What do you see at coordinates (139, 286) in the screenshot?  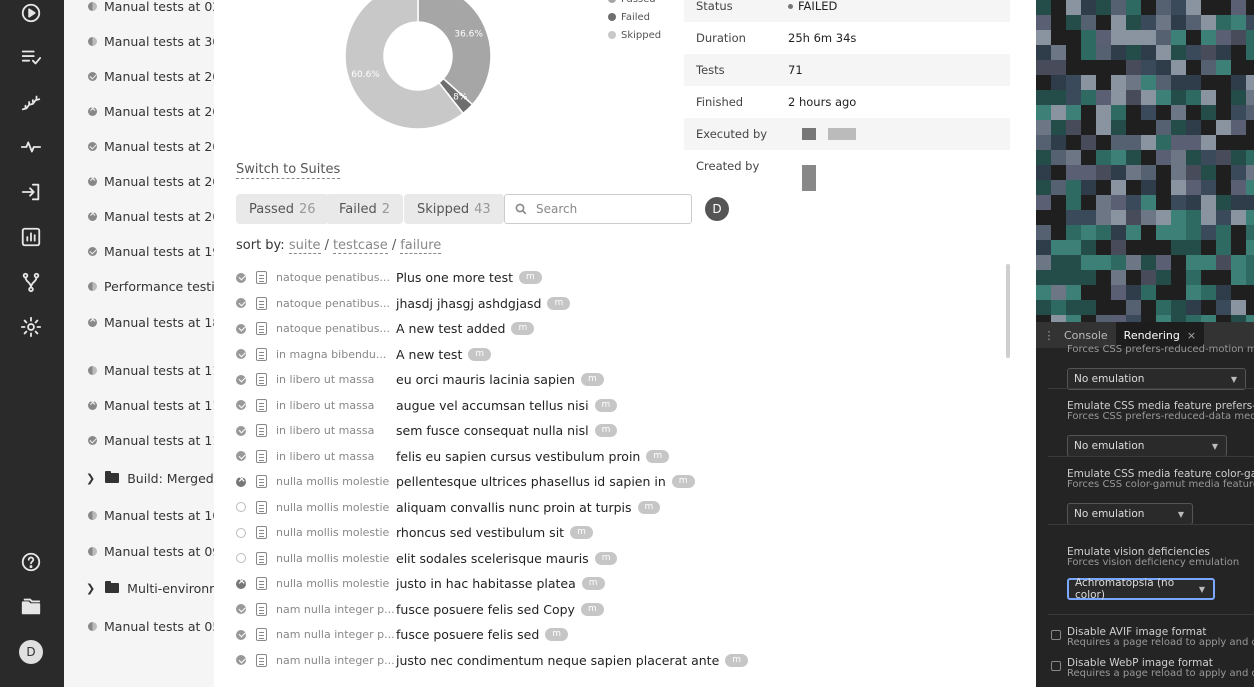 I see `run-item: Performance testir` at bounding box center [139, 286].